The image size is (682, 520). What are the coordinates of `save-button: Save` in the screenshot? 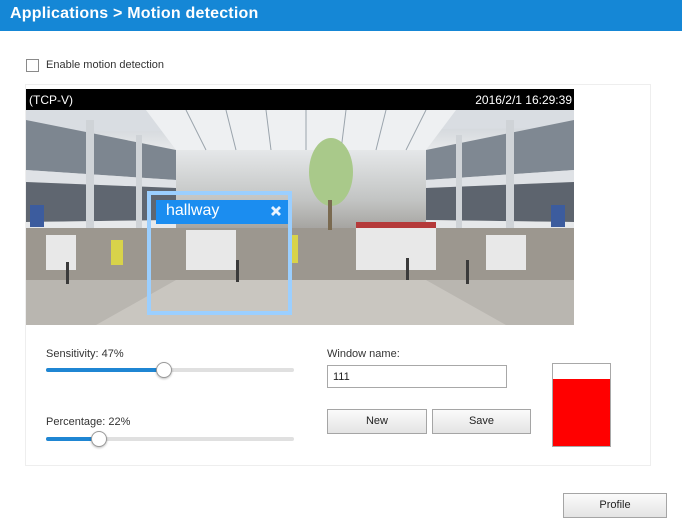 It's located at (481, 421).